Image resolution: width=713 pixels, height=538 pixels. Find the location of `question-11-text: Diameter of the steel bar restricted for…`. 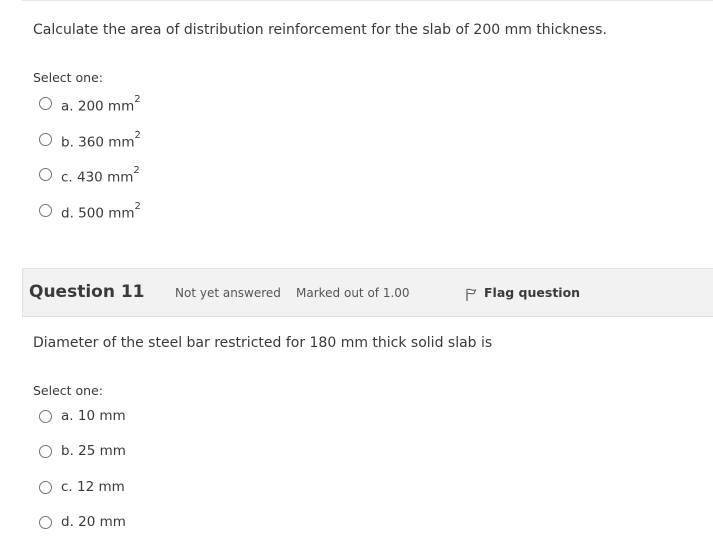

question-11-text: Diameter of the steel bar restricted for… is located at coordinates (263, 343).